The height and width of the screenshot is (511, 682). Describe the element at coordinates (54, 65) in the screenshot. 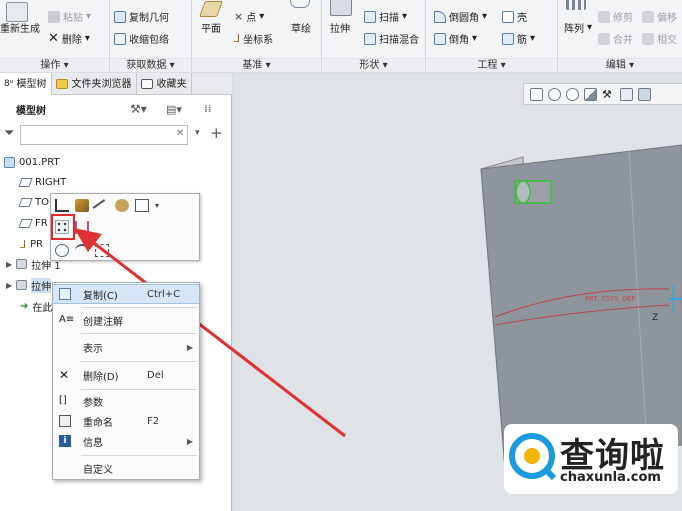

I see `group-operations-label: 操作 ▾` at that location.